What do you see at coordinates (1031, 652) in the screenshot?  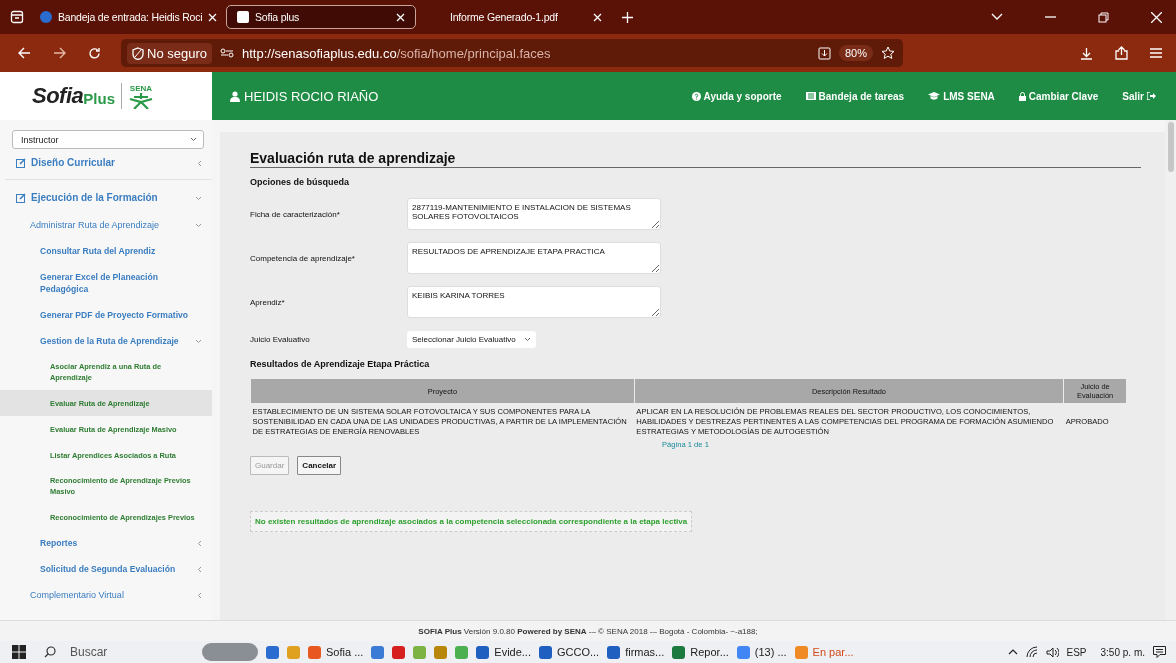 I see `network-icon` at bounding box center [1031, 652].